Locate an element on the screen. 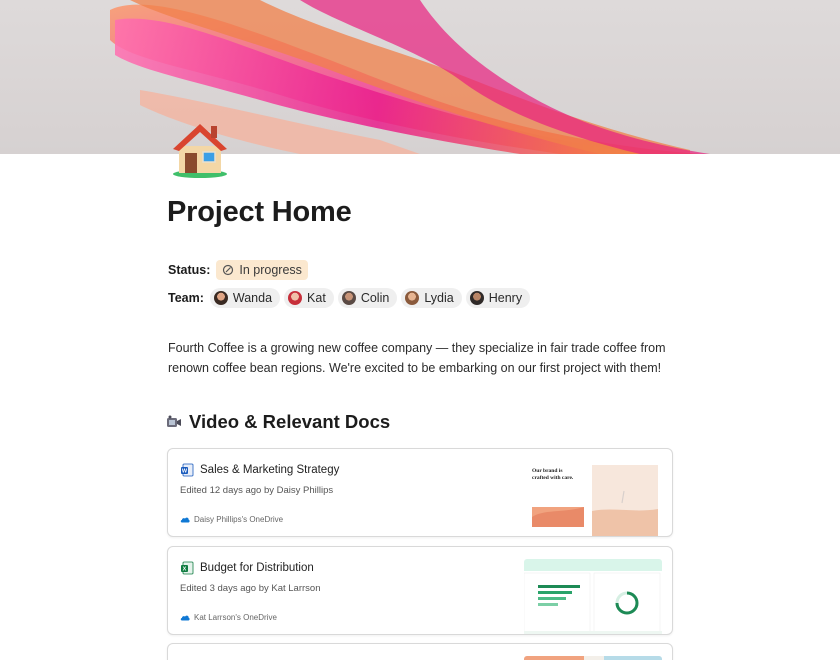 The width and height of the screenshot is (840, 660). doc-thumbnail: Our brand is crafted with care. is located at coordinates (593, 498).